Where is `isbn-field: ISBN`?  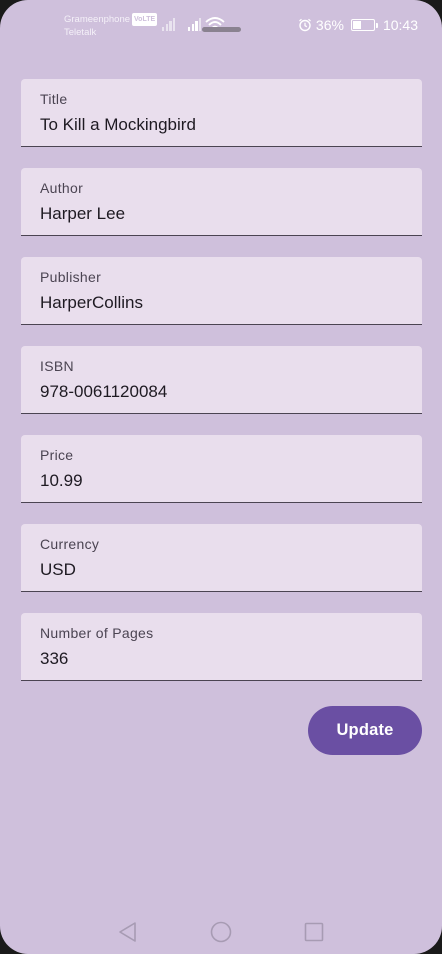 isbn-field: ISBN is located at coordinates (221, 380).